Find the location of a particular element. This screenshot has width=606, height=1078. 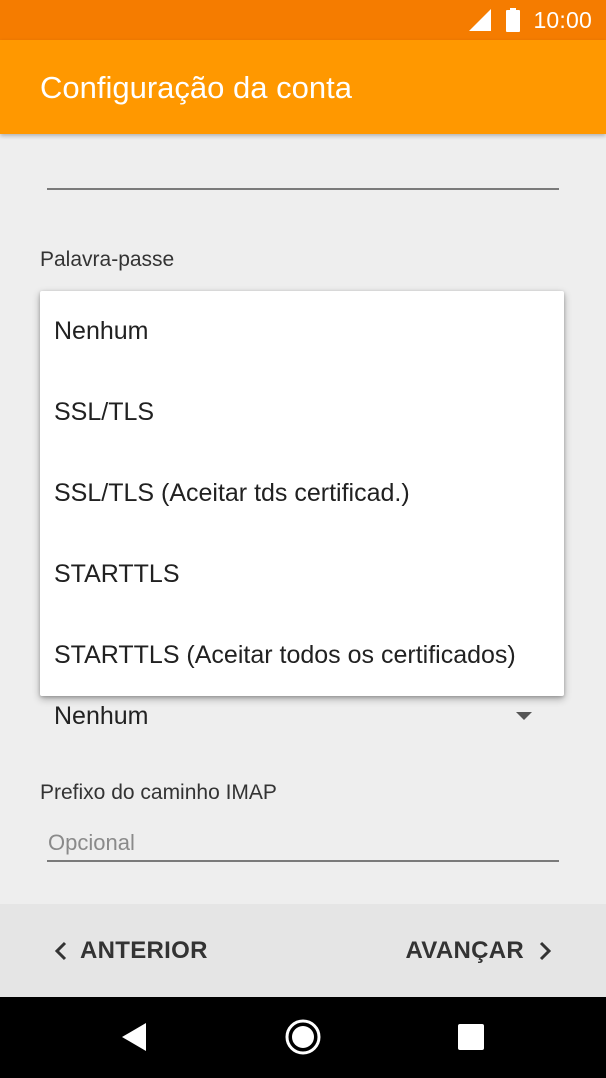

dropdown-option-ssl-tls-accept-all: SSL/TLS (Aceitar tds certificad.) is located at coordinates (302, 493).